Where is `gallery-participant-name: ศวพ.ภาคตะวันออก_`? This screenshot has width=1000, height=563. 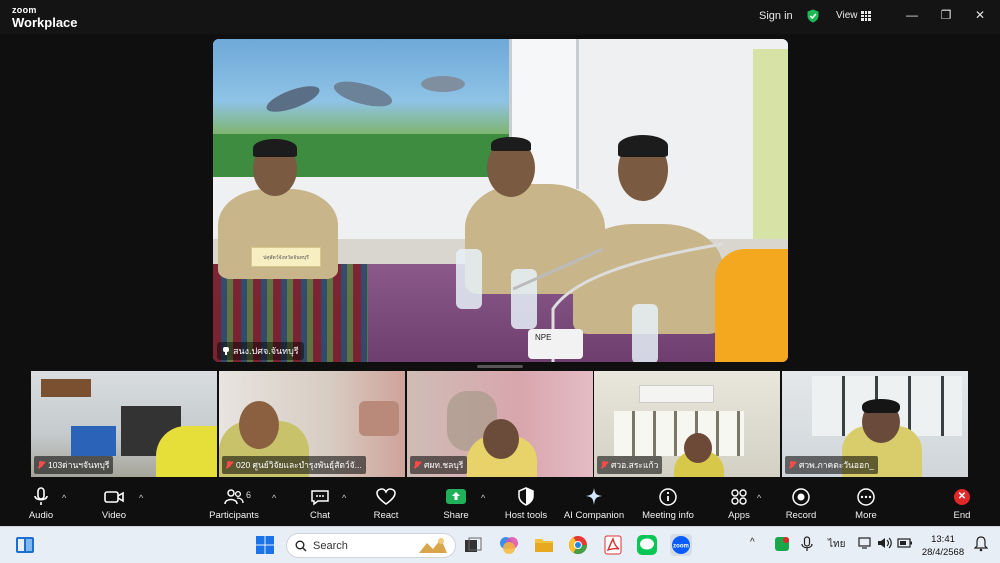 gallery-participant-name: ศวพ.ภาคตะวันออก_ is located at coordinates (836, 465).